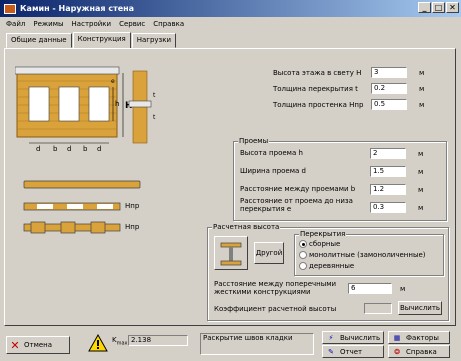 The image size is (461, 361). Describe the element at coordinates (10, 8) in the screenshot. I see `app-icon` at that location.